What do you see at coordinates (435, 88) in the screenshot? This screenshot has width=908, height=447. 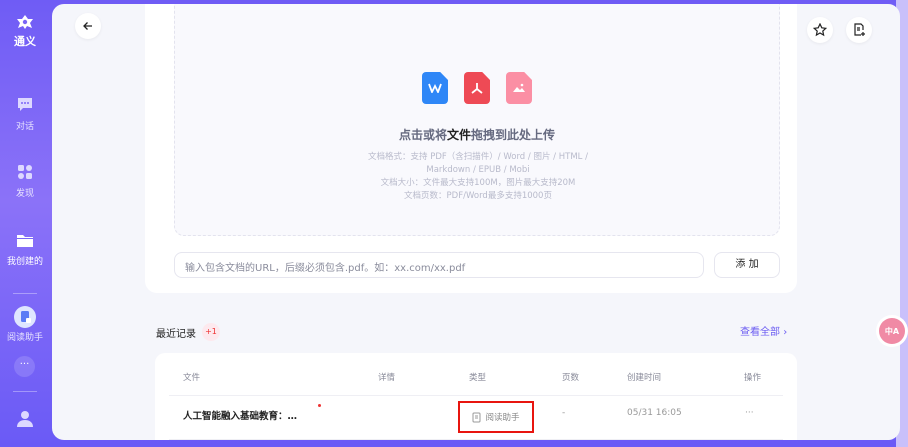 I see `word-file-icon` at bounding box center [435, 88].